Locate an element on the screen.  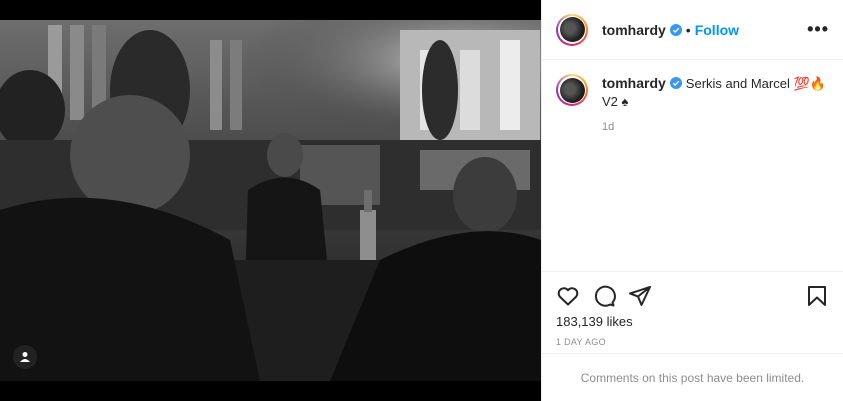
caption: tomhardy Serkis and Marcel 💯🔥 V2 ♠ is located at coordinates (692, 92).